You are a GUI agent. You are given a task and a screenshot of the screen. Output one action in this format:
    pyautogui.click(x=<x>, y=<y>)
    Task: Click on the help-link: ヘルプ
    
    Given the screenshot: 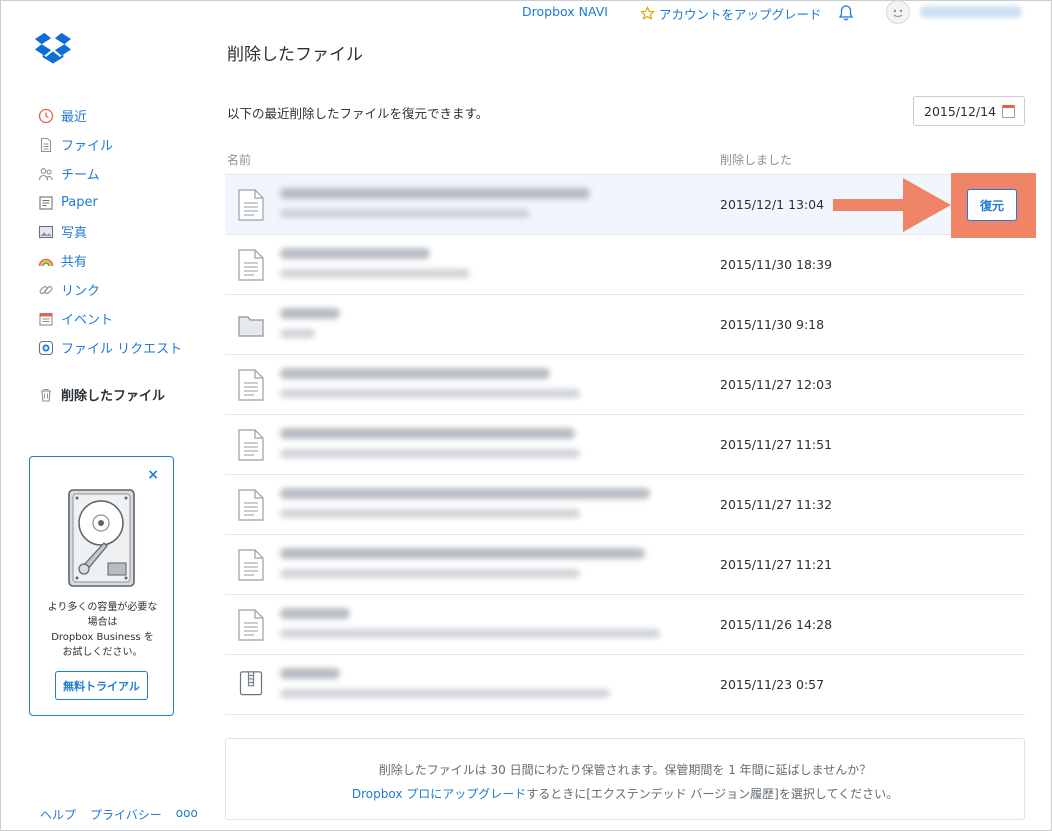 What is the action you would take?
    pyautogui.click(x=58, y=814)
    